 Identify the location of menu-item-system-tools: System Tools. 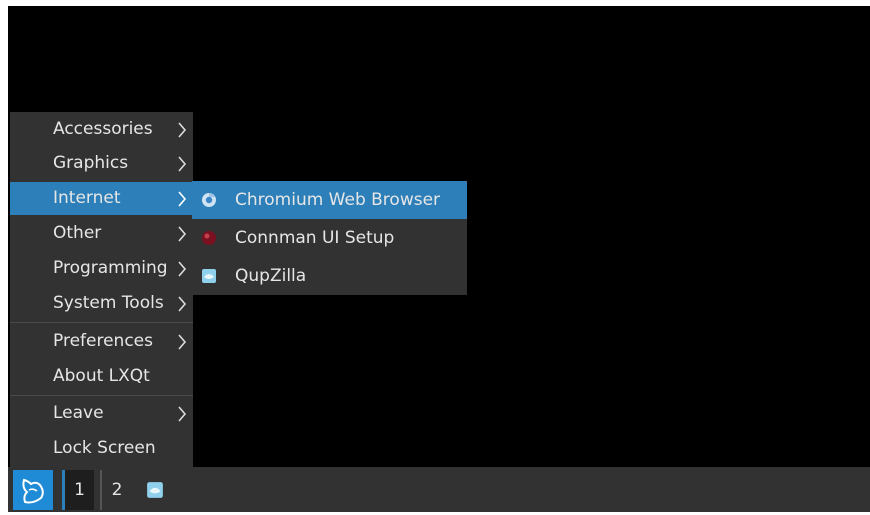
(101, 303).